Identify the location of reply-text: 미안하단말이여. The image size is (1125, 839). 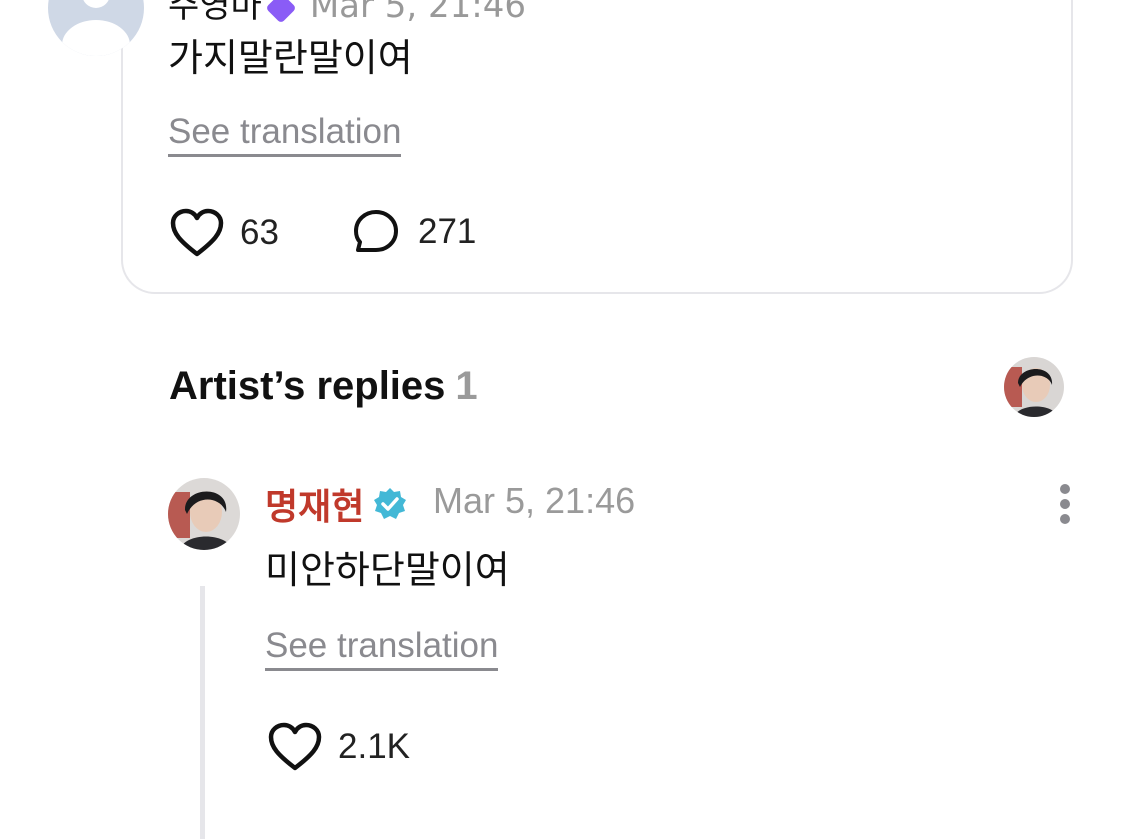
(387, 570).